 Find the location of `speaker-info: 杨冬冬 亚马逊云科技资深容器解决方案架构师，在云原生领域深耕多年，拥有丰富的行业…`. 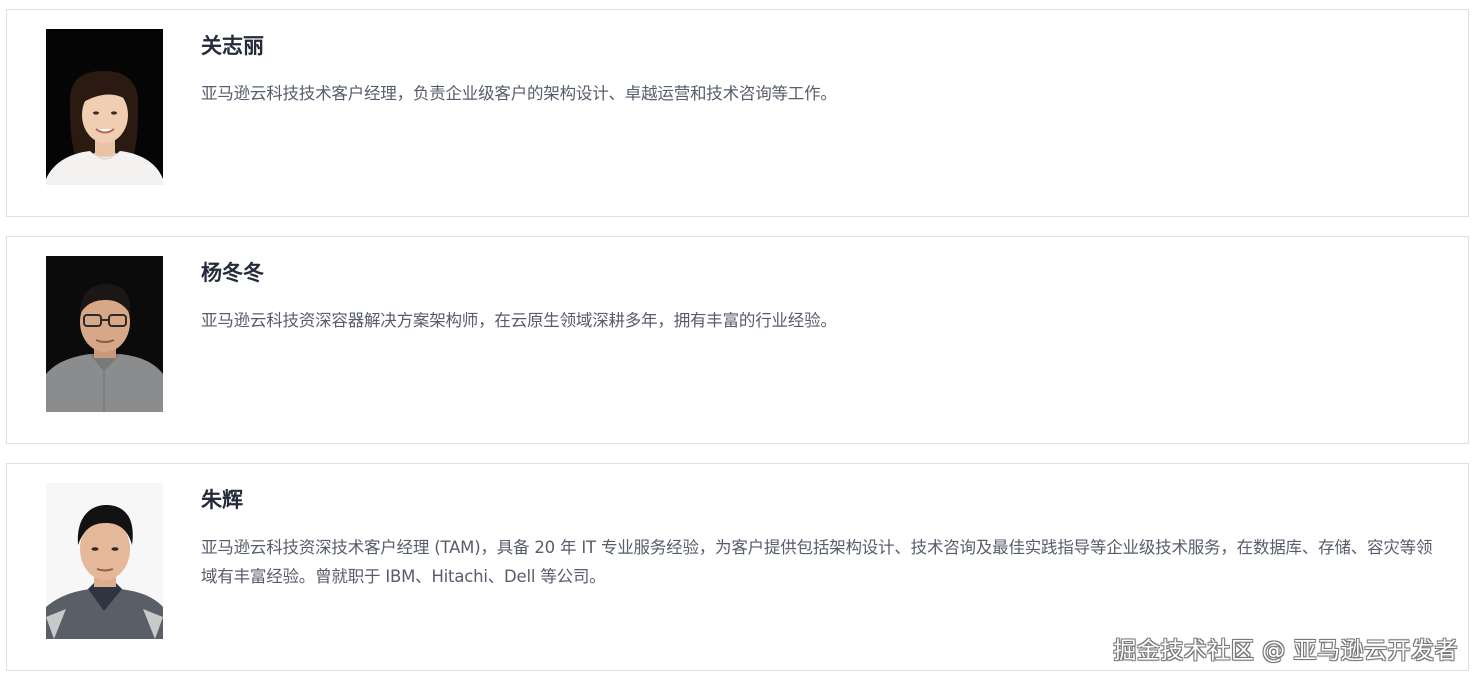

speaker-info: 杨冬冬 亚马逊云科技资深容器解决方案架构师，在云原生领域深耕多年，拥有丰富的行业… is located at coordinates (820, 295).